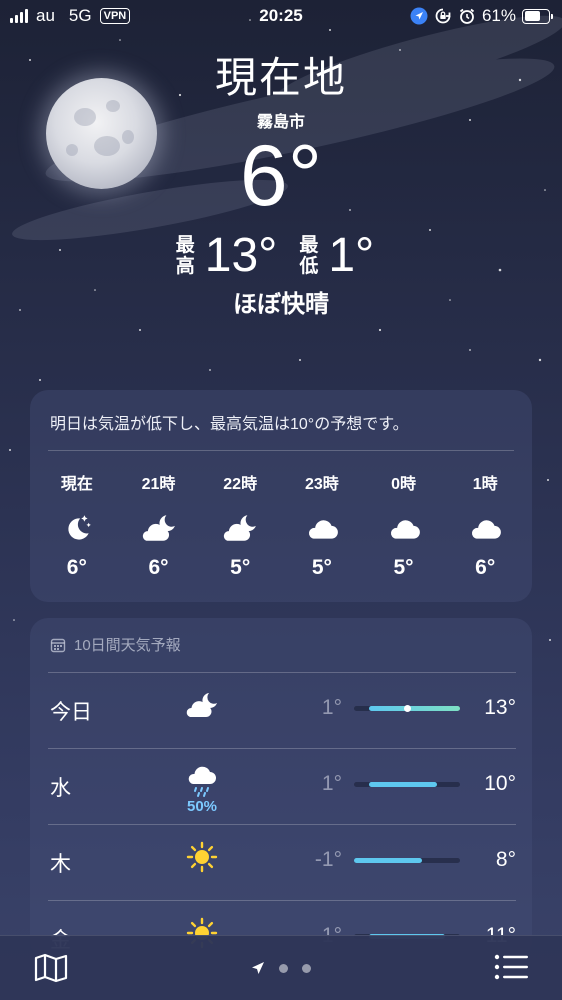 This screenshot has width=562, height=1000. Describe the element at coordinates (77, 528) in the screenshot. I see `moon-icon` at that location.